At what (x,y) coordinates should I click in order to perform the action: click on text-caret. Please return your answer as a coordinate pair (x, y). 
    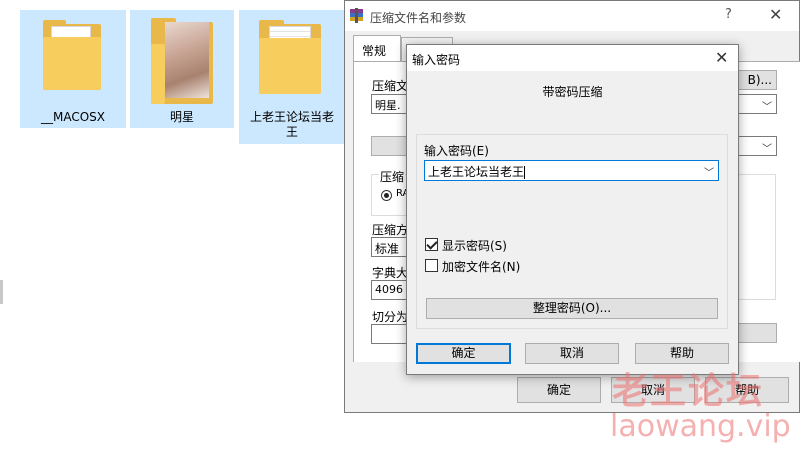
    Looking at the image, I should click on (525, 172).